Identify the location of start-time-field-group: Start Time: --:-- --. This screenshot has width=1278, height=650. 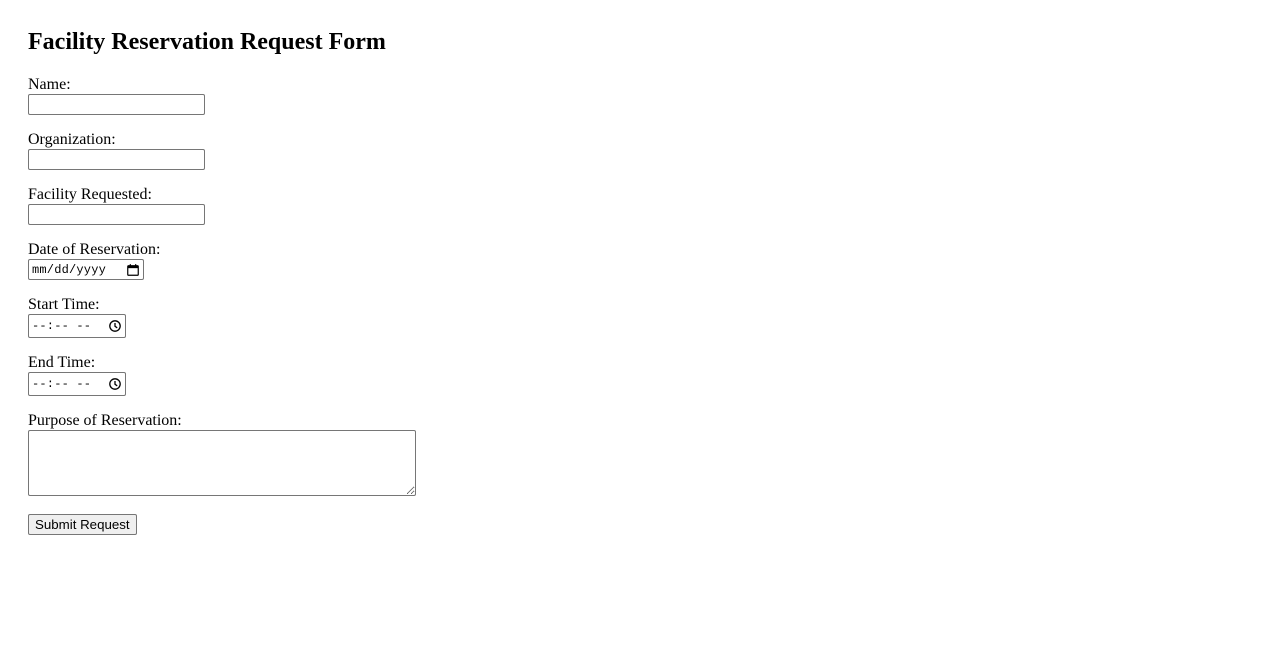
(639, 317).